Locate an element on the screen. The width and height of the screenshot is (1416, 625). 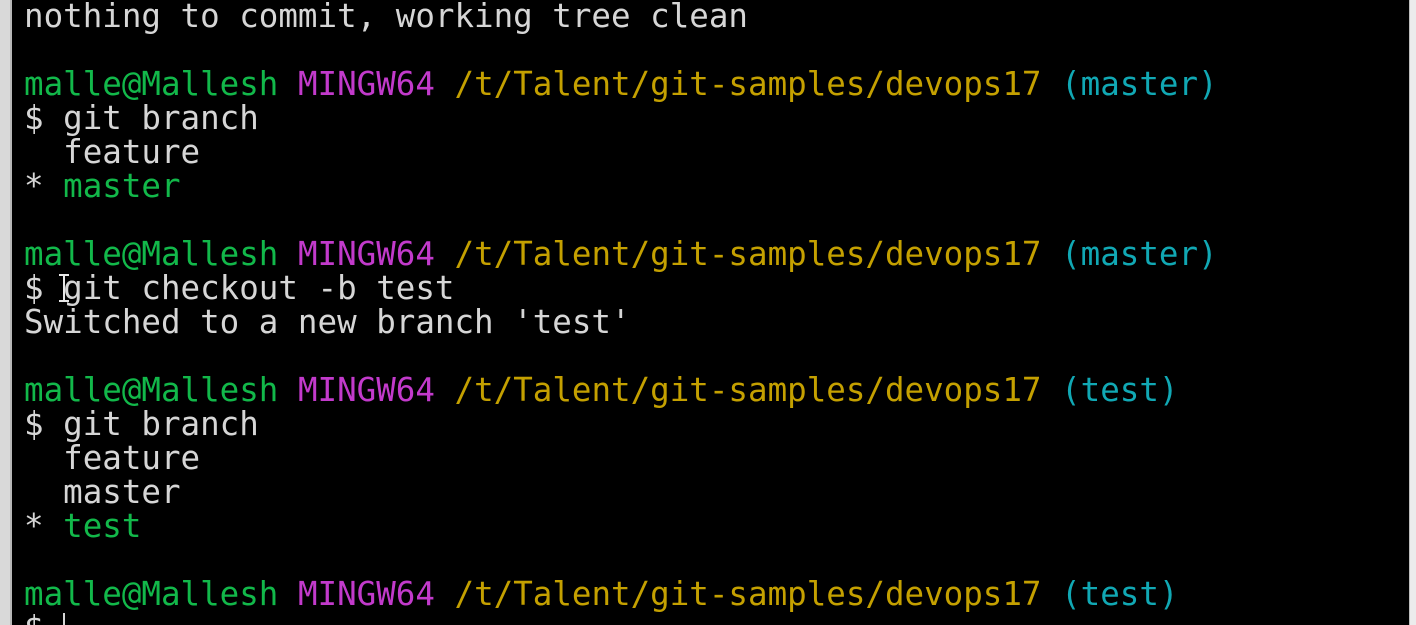
input-prompt: $ is located at coordinates (43, 617).